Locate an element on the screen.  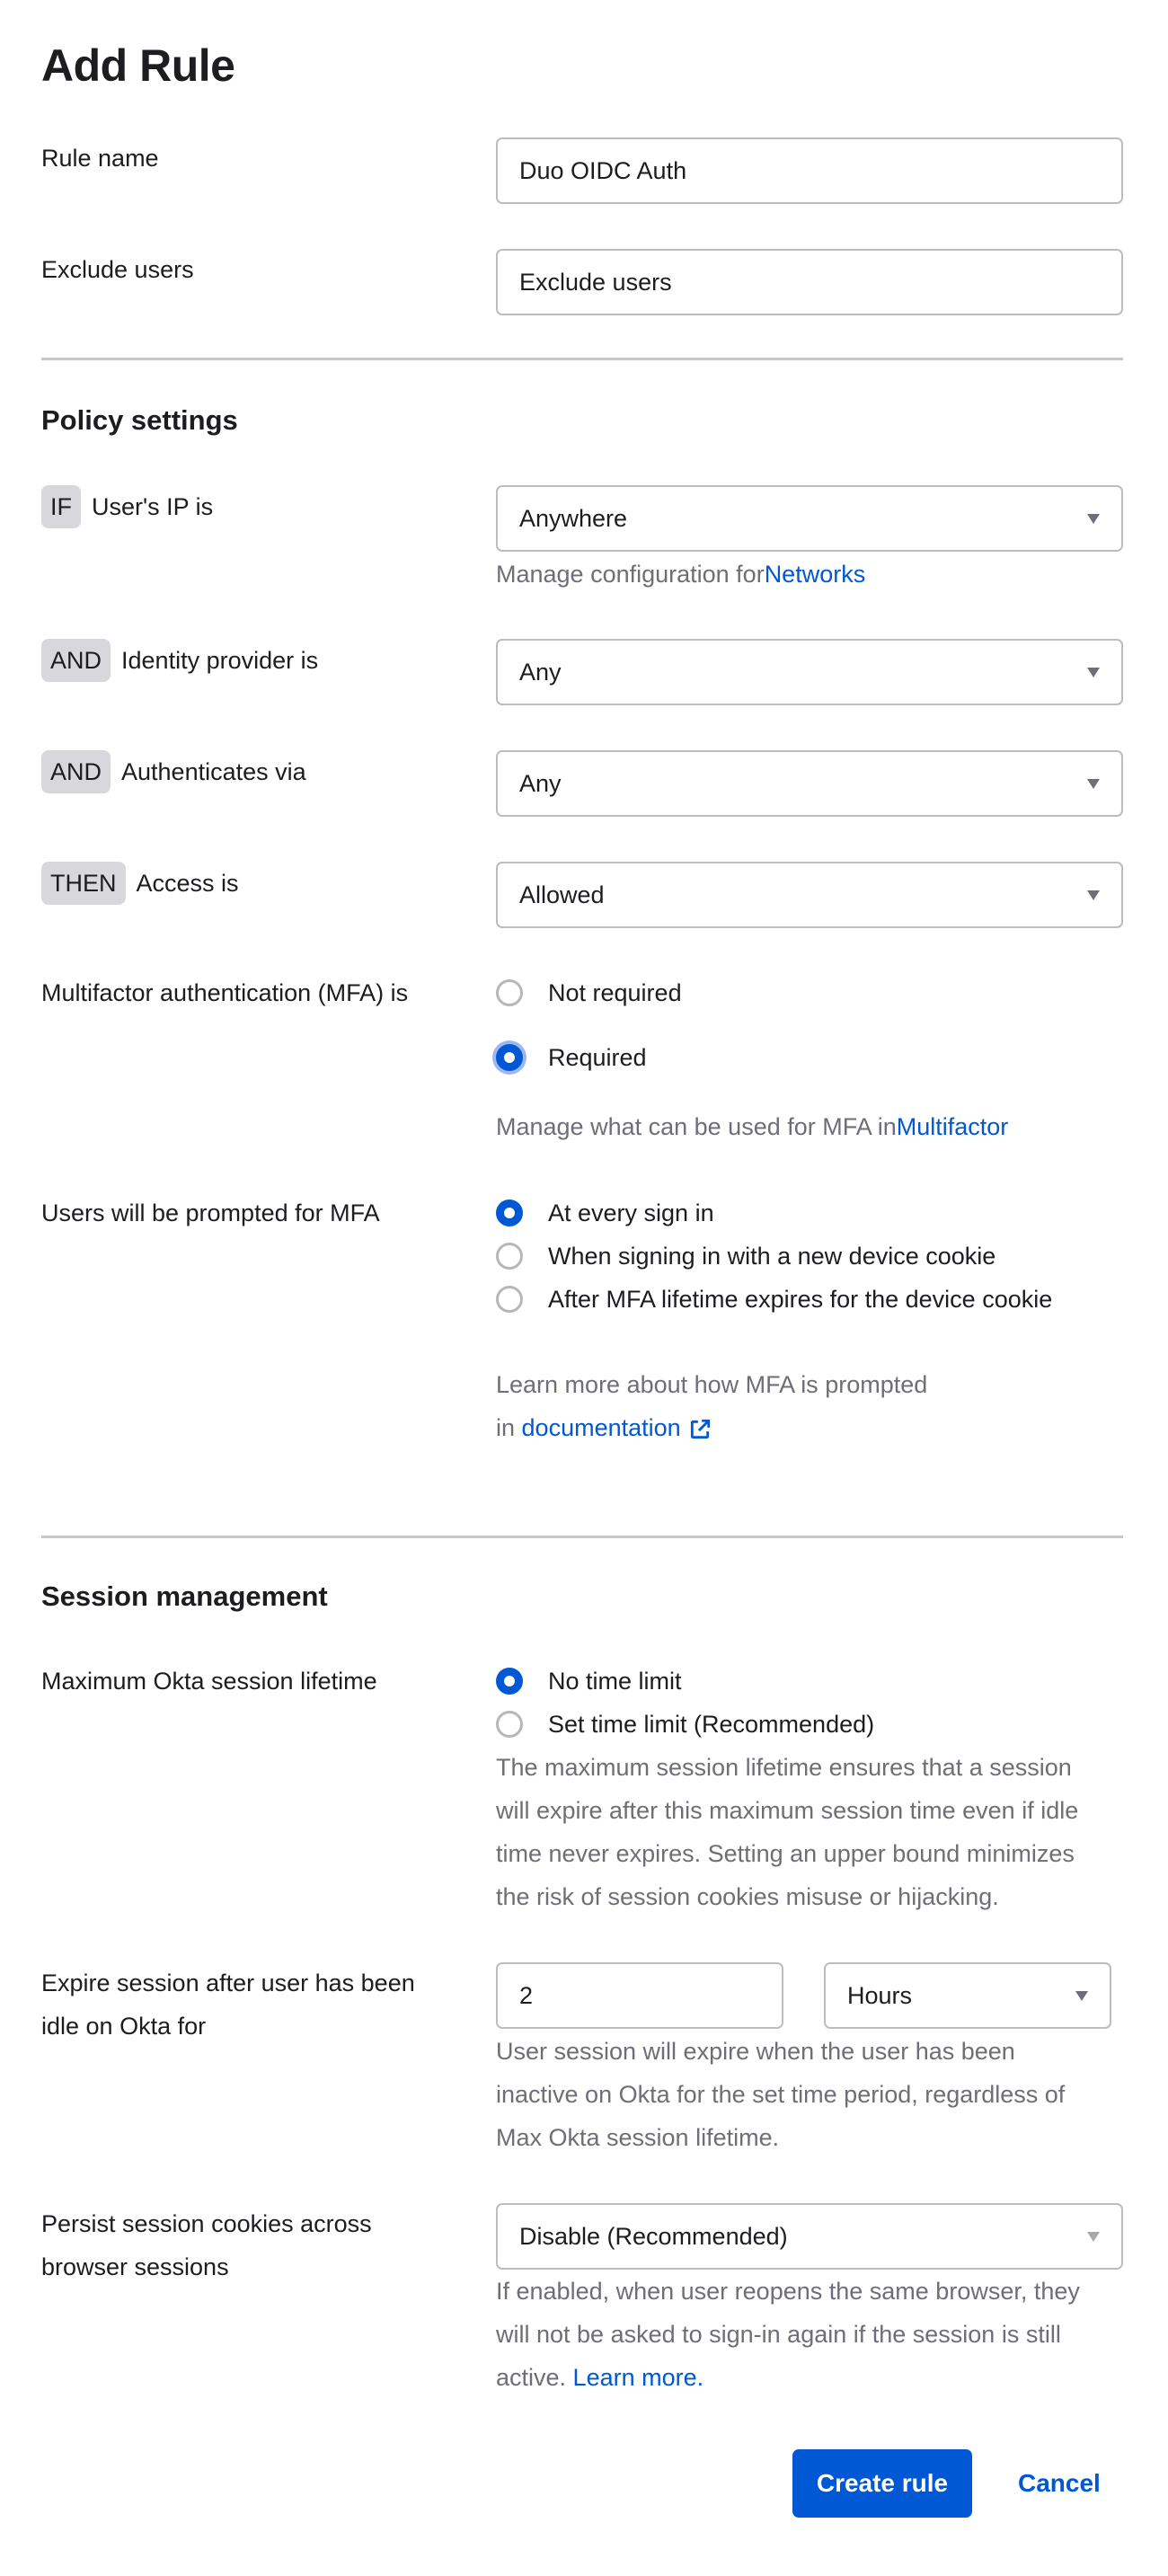
exclude-users-label: Exclude users is located at coordinates (117, 269).